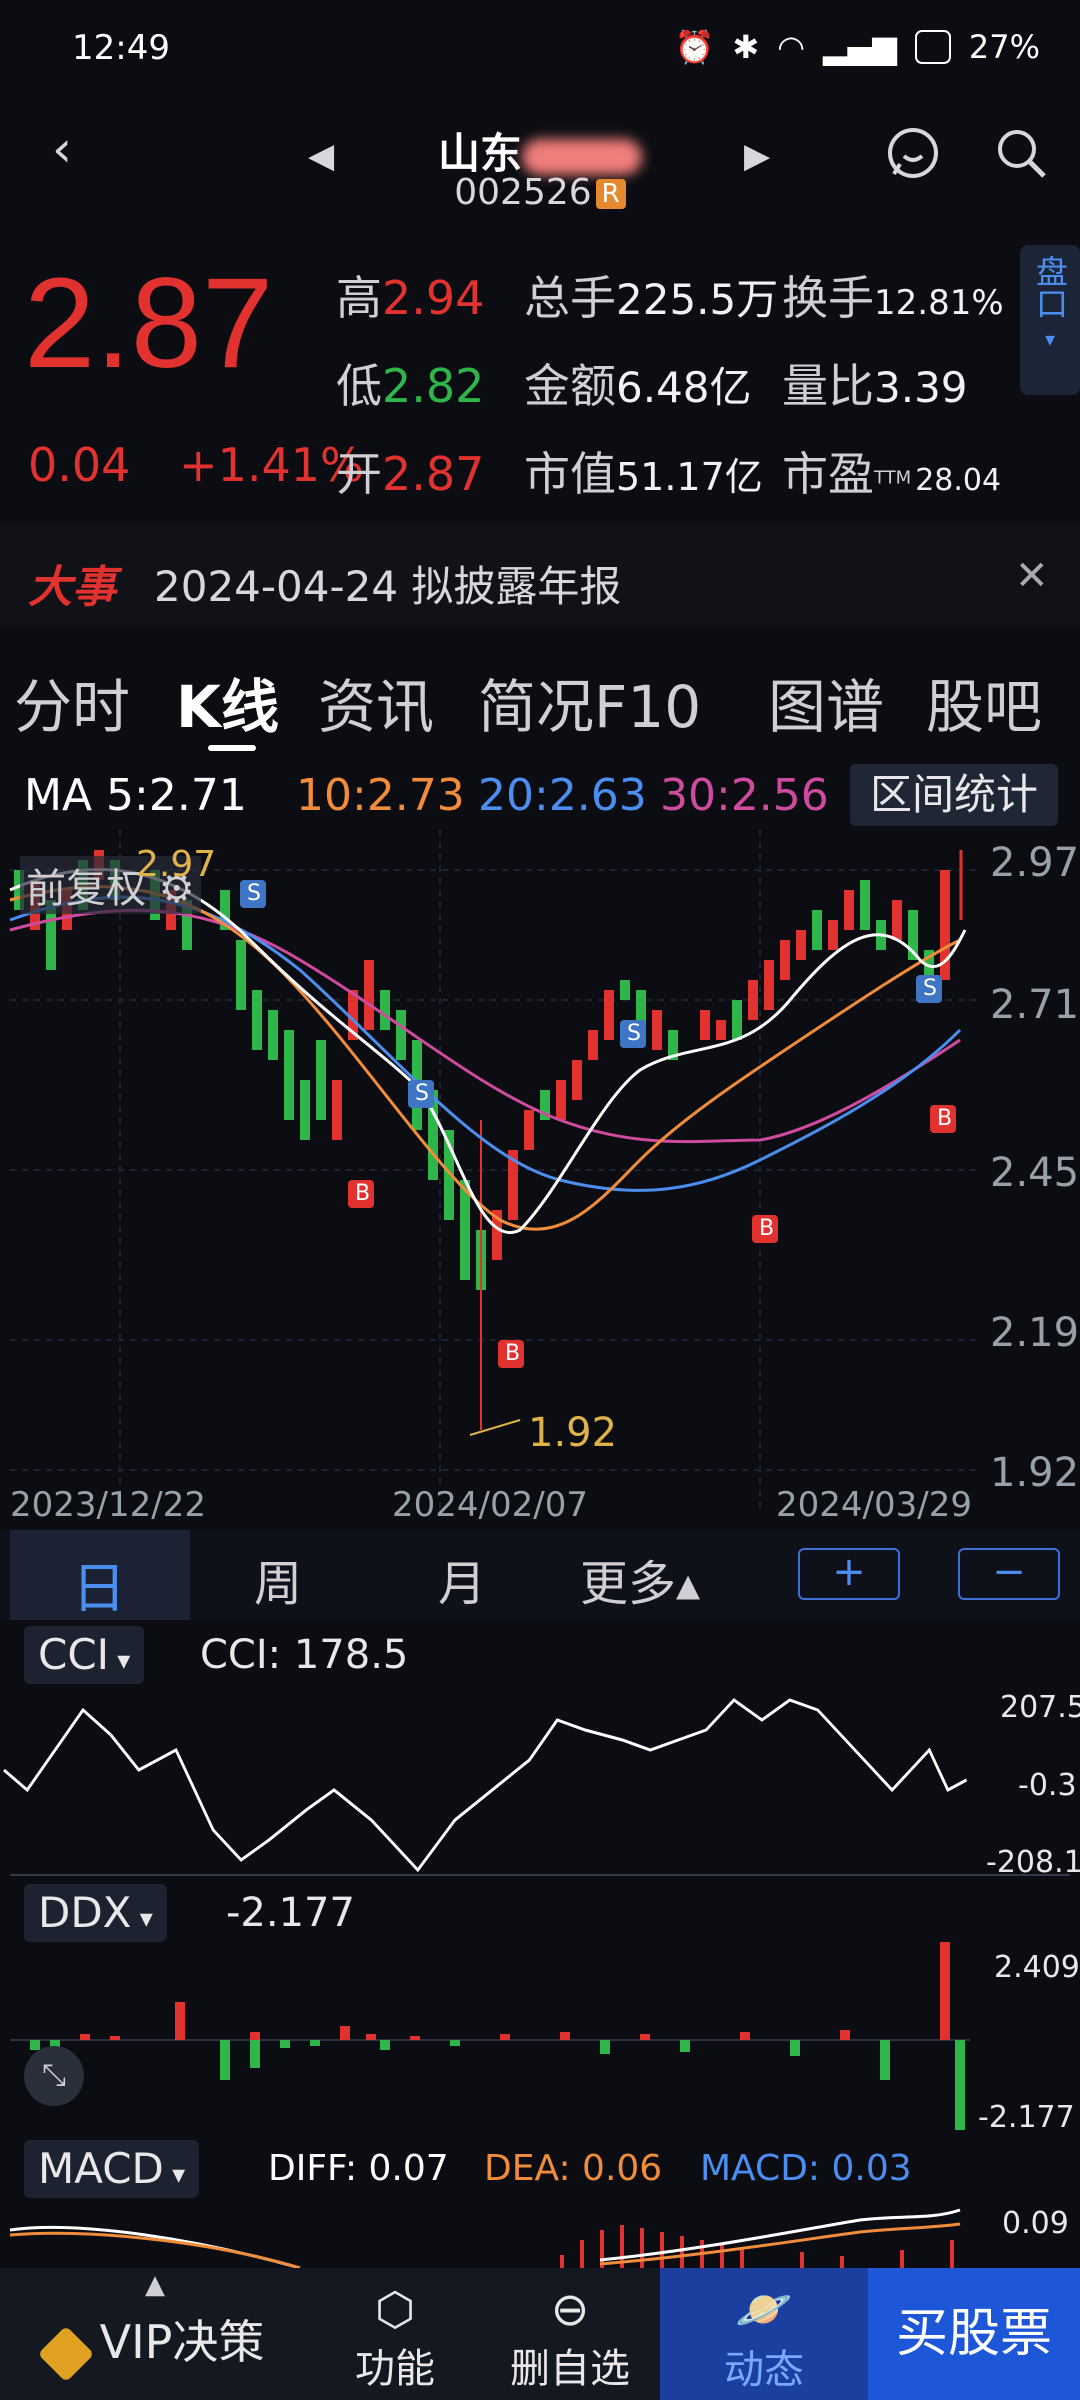 This screenshot has height=2400, width=1080. What do you see at coordinates (54, 2076) in the screenshot?
I see `fullscreen-icon: ⤡` at bounding box center [54, 2076].